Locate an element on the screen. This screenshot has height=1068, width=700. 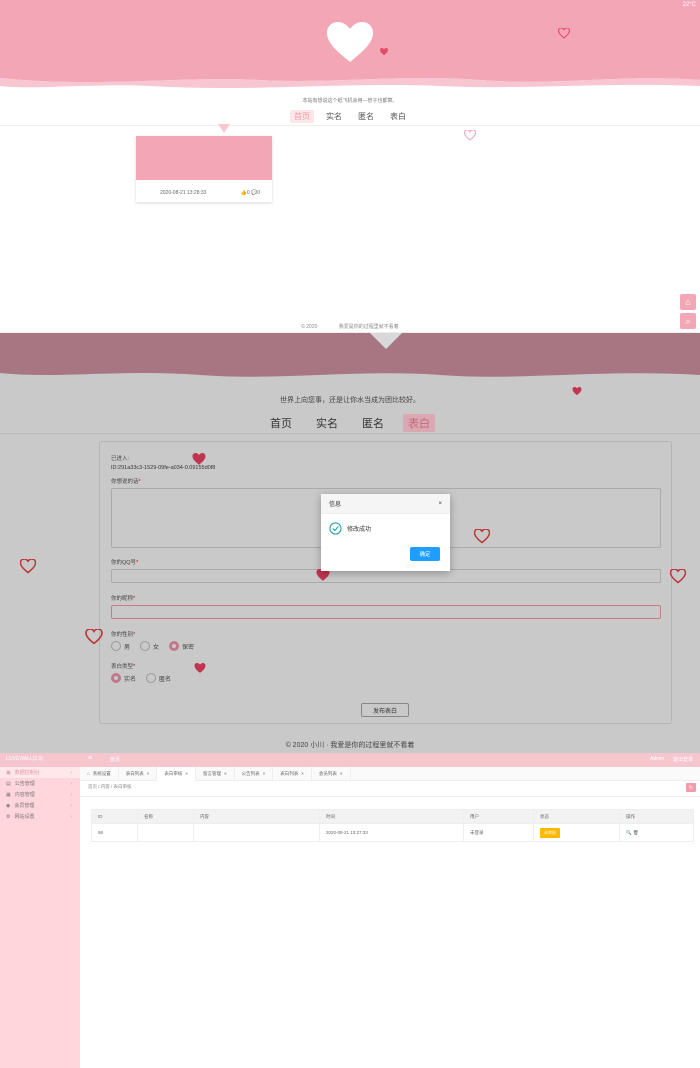
tab-confession-list-2: 表白列表 × is located at coordinates (292, 773).